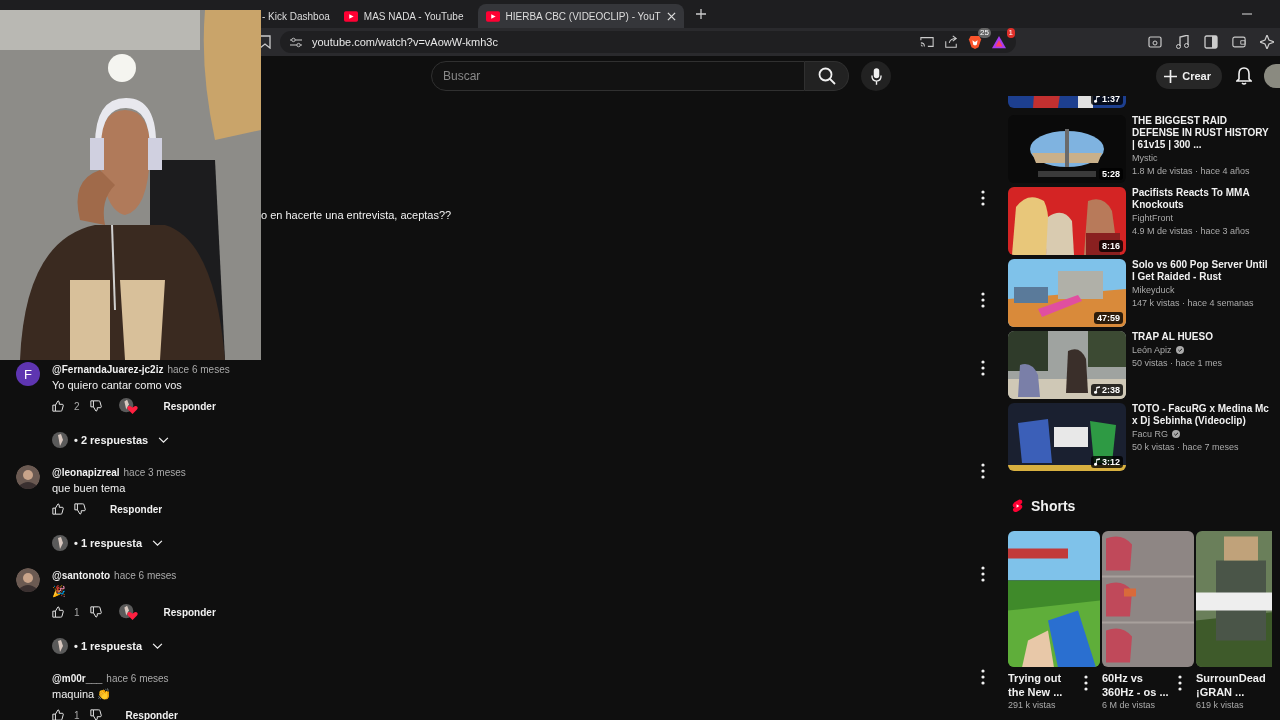 This screenshot has width=1280, height=720. What do you see at coordinates (1189, 76) in the screenshot?
I see `create-button: Crear` at bounding box center [1189, 76].